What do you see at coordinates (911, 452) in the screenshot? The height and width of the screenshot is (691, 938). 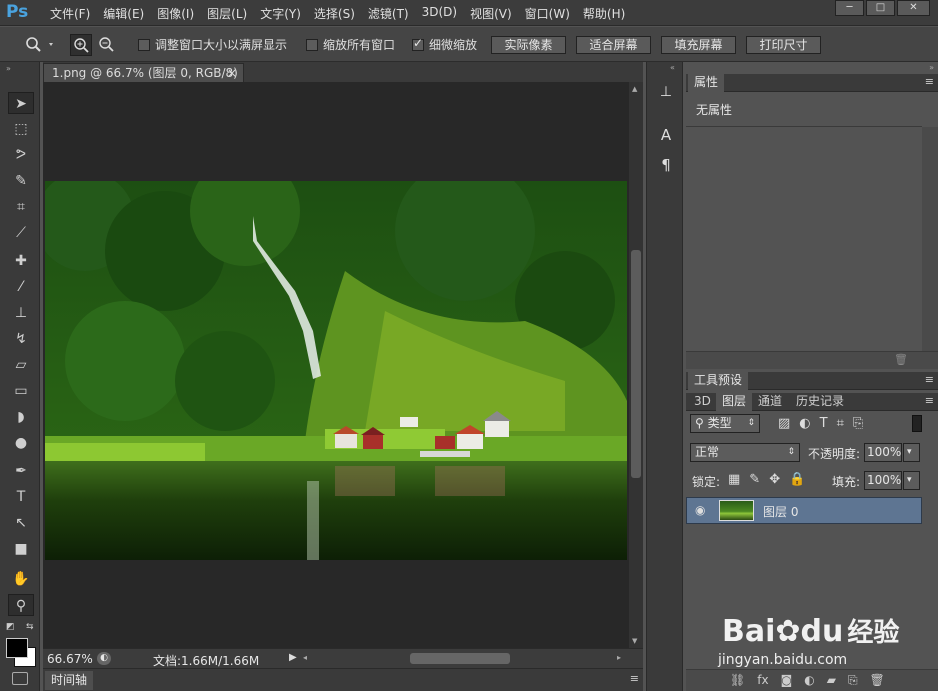 I see `opacity-dropdown-icon: ▾` at bounding box center [911, 452].